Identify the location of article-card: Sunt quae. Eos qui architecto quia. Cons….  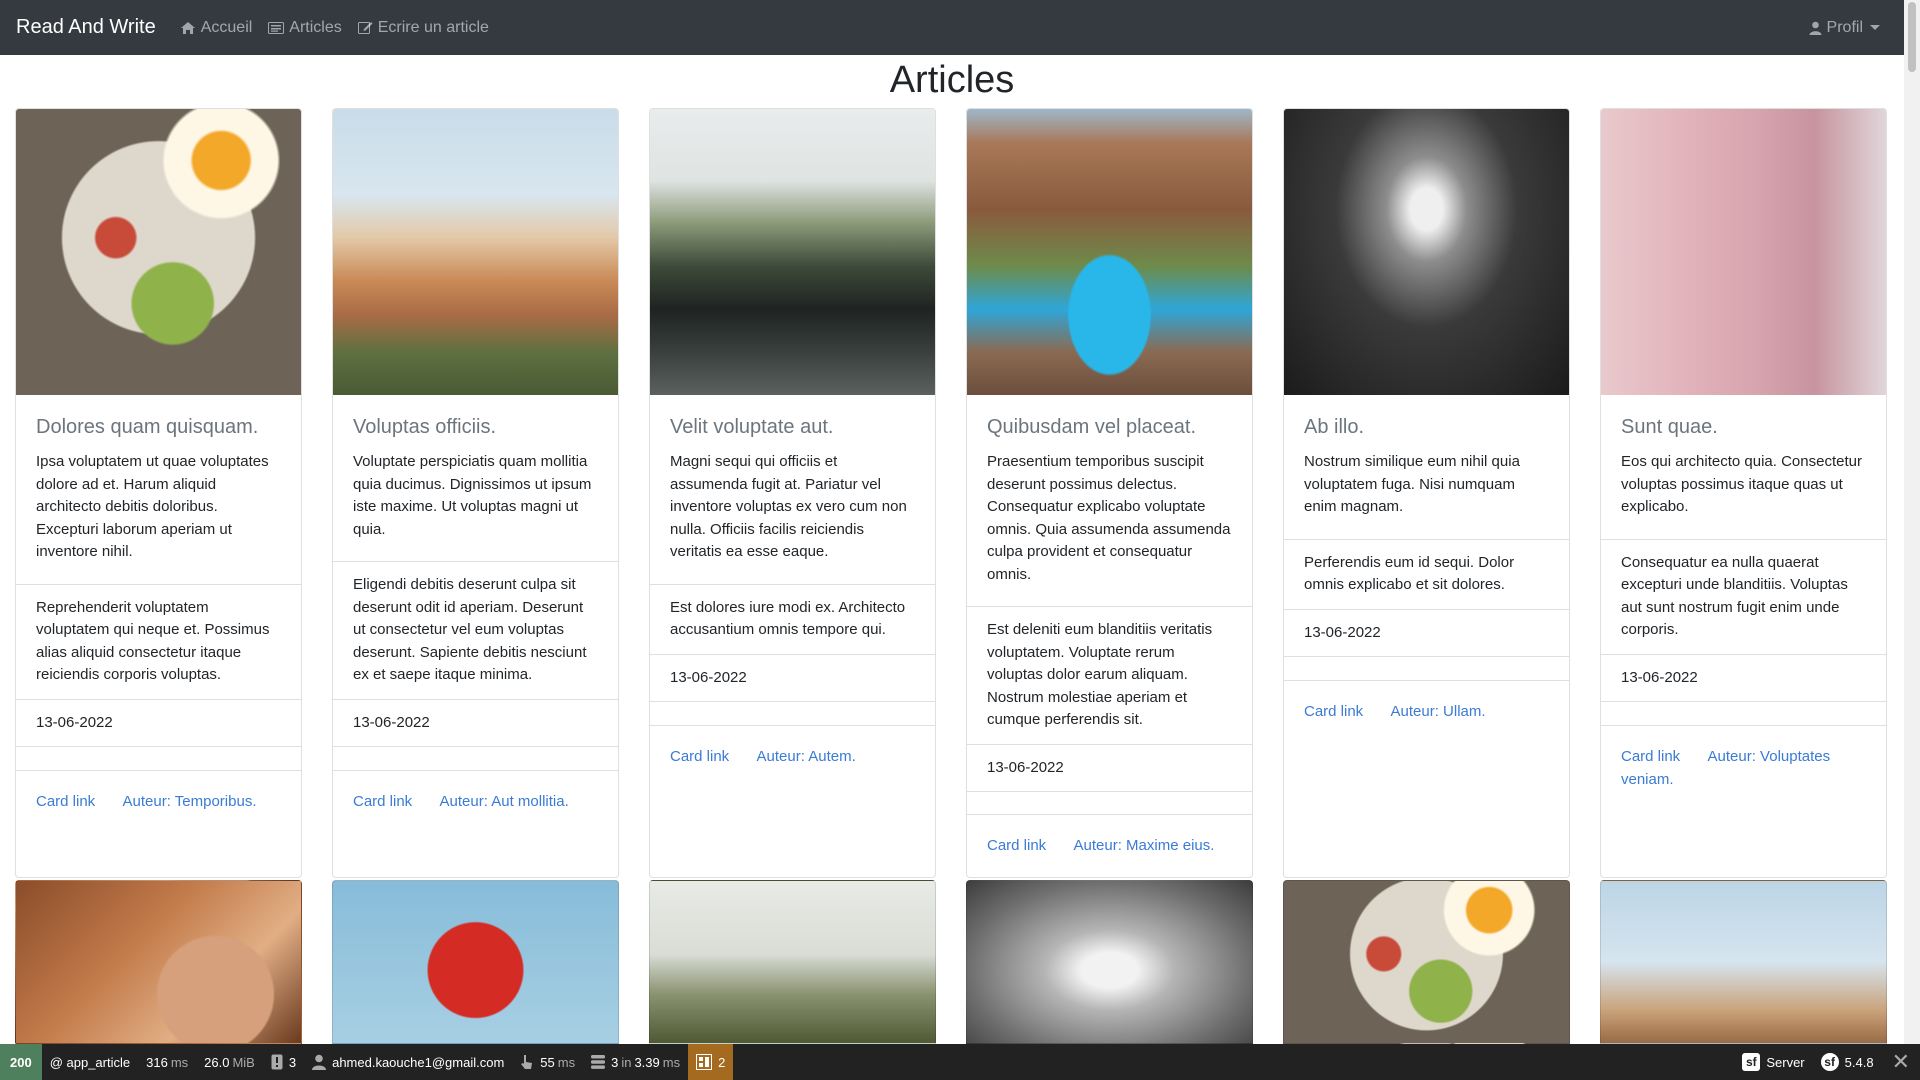
(1743, 493).